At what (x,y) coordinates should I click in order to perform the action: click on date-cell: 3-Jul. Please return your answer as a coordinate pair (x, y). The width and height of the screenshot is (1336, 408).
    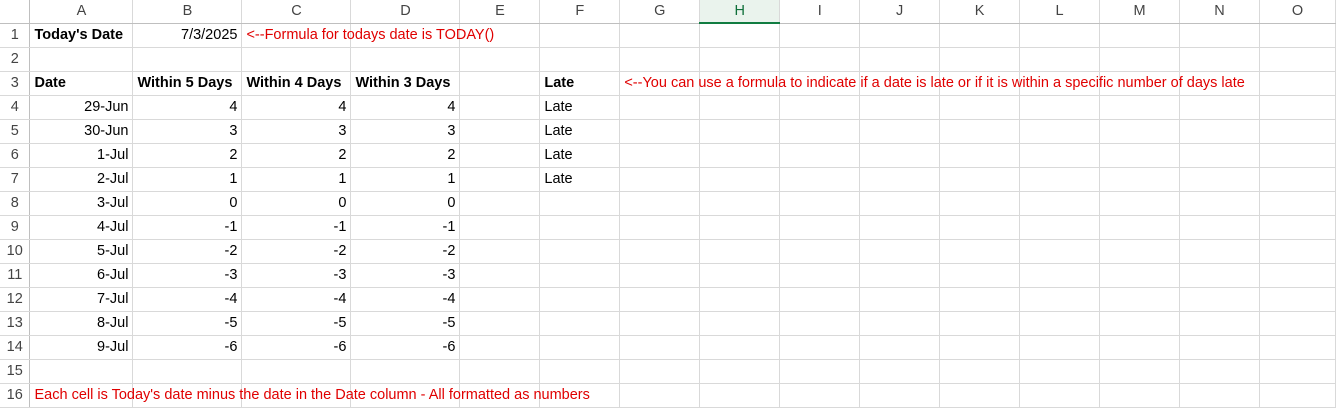
    Looking at the image, I should click on (81, 203).